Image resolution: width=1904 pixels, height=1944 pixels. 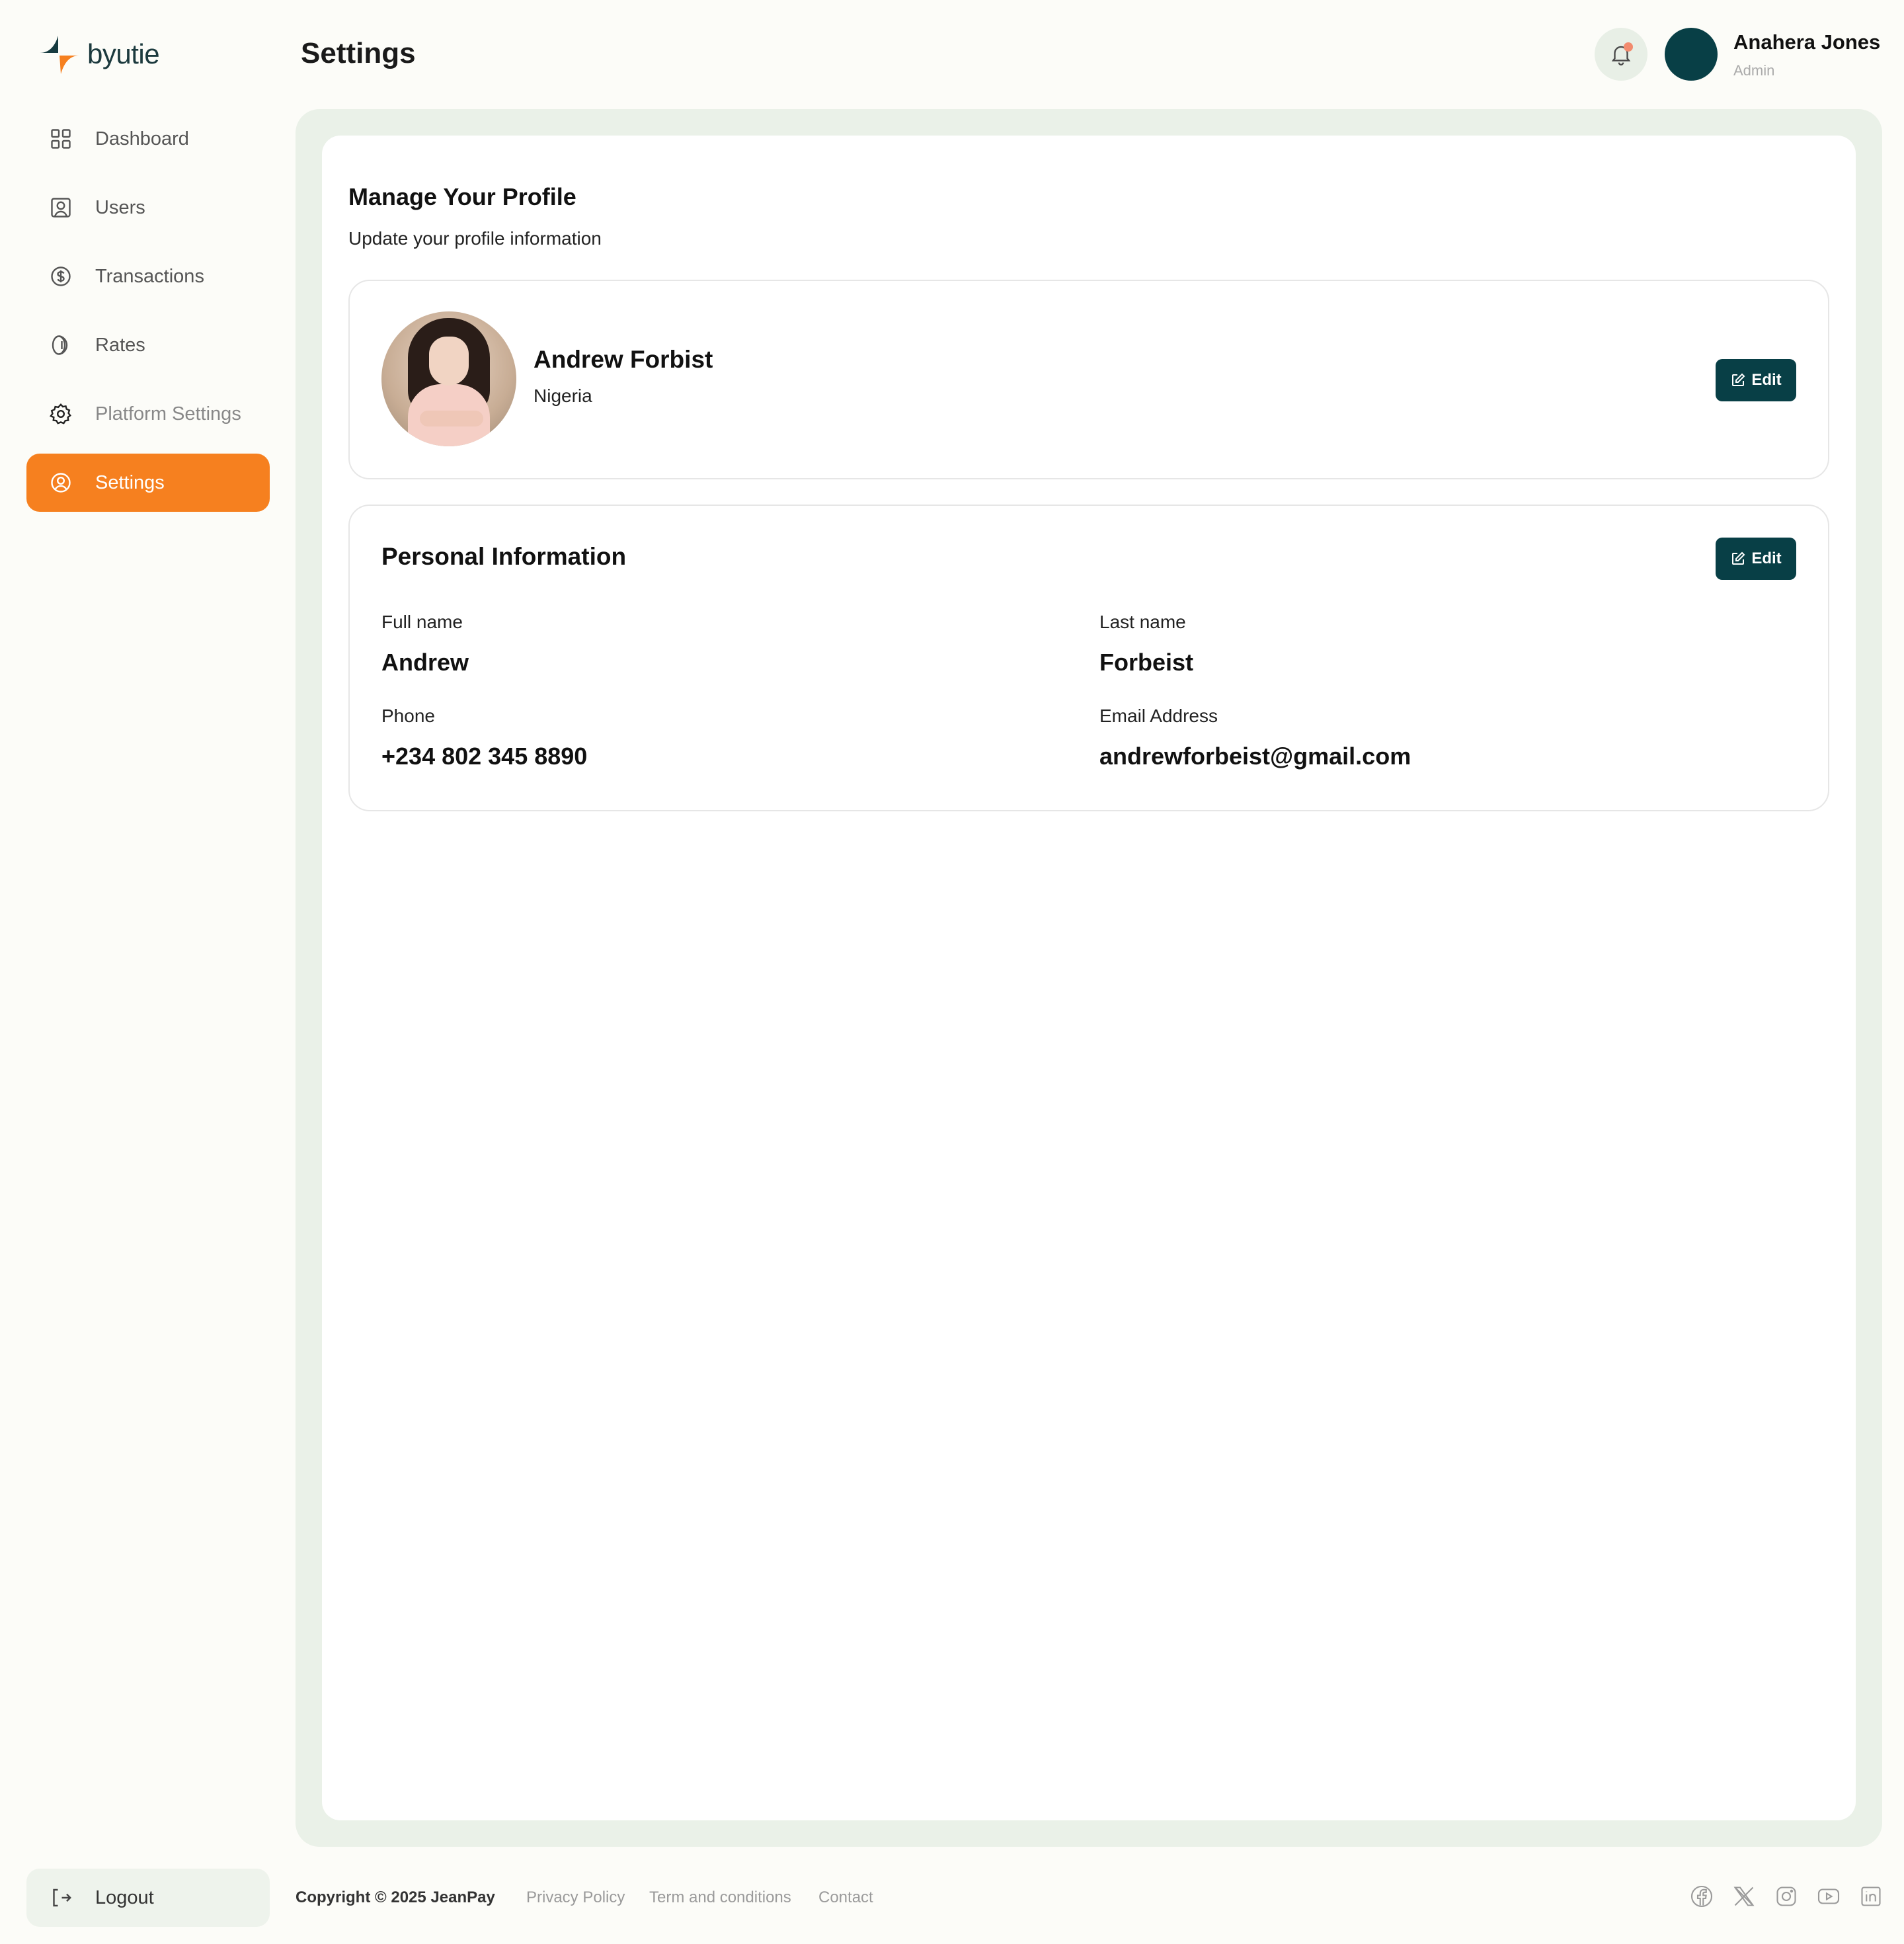 I want to click on sidebar-item-transactions: Transactions, so click(x=148, y=276).